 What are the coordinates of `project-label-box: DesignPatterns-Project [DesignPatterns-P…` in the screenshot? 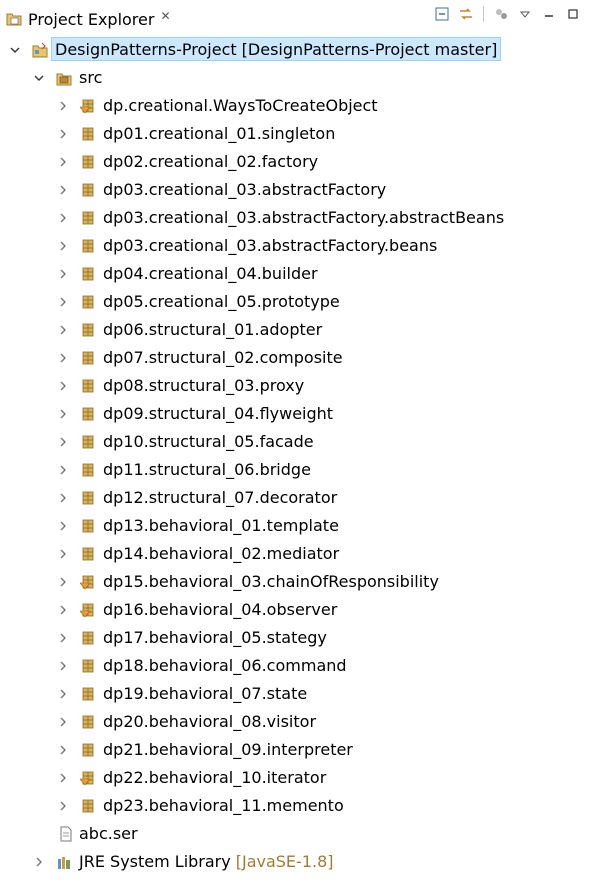 It's located at (276, 49).